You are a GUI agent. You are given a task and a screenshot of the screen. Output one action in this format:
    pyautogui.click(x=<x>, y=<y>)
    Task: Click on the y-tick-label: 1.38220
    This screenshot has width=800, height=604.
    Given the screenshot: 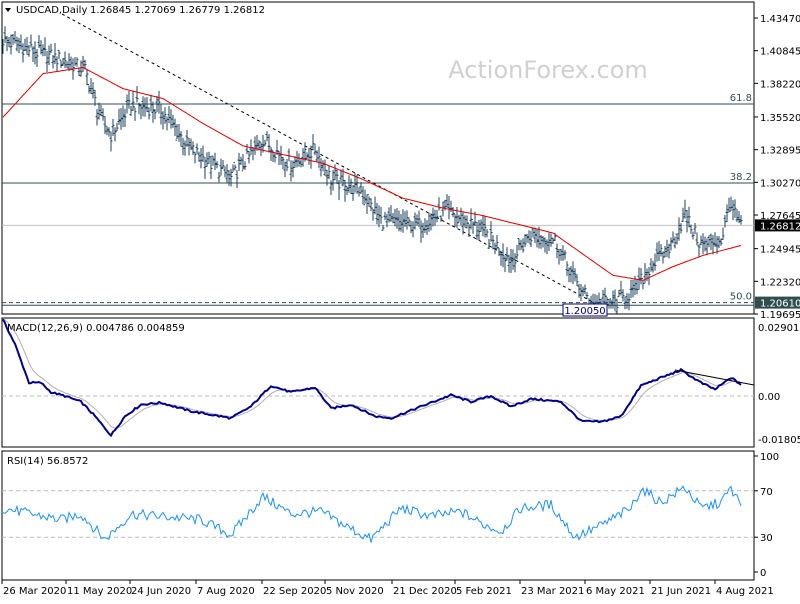 What is the action you would take?
    pyautogui.click(x=780, y=84)
    